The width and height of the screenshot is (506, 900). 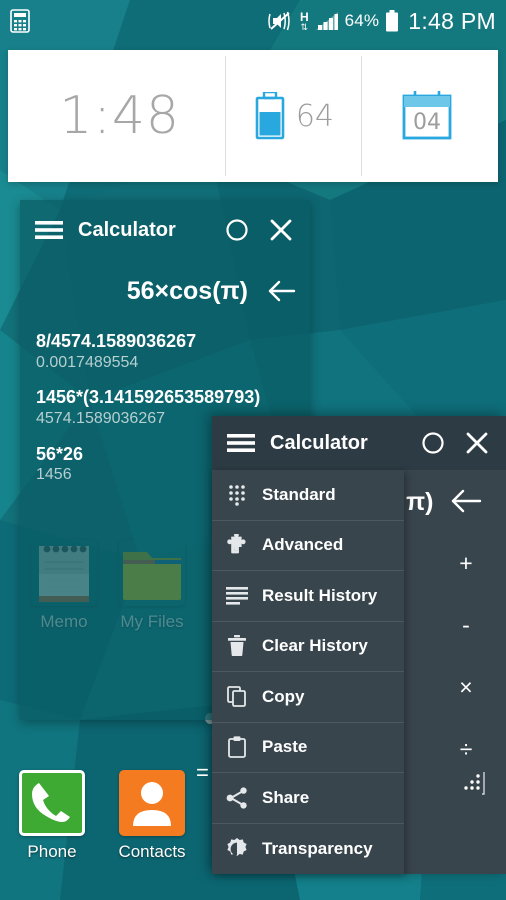 What do you see at coordinates (237, 747) in the screenshot?
I see `clipboard-paste-icon` at bounding box center [237, 747].